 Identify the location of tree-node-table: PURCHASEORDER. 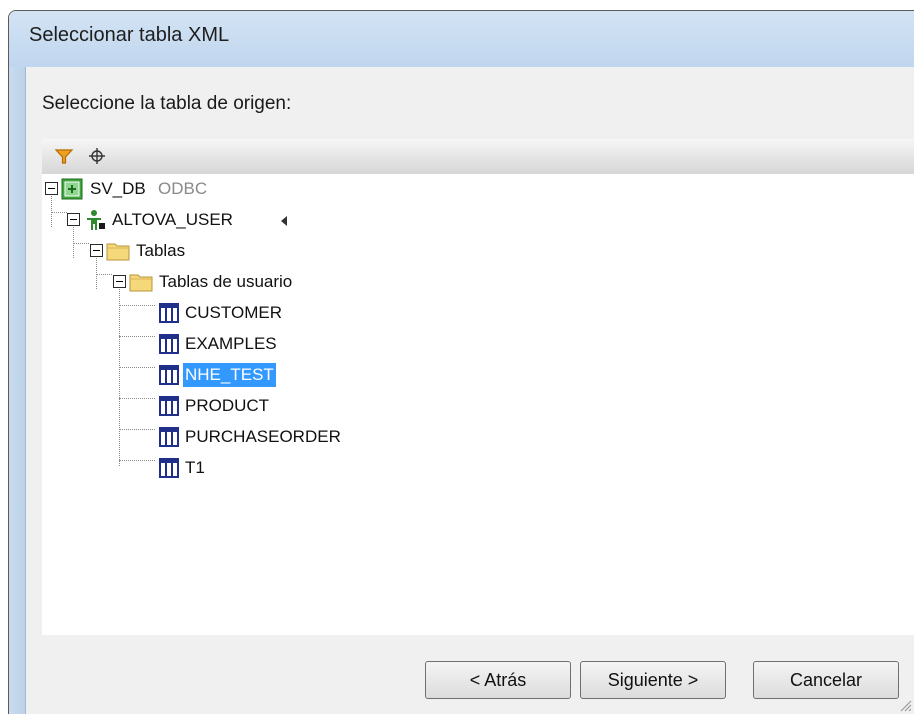
(242, 437).